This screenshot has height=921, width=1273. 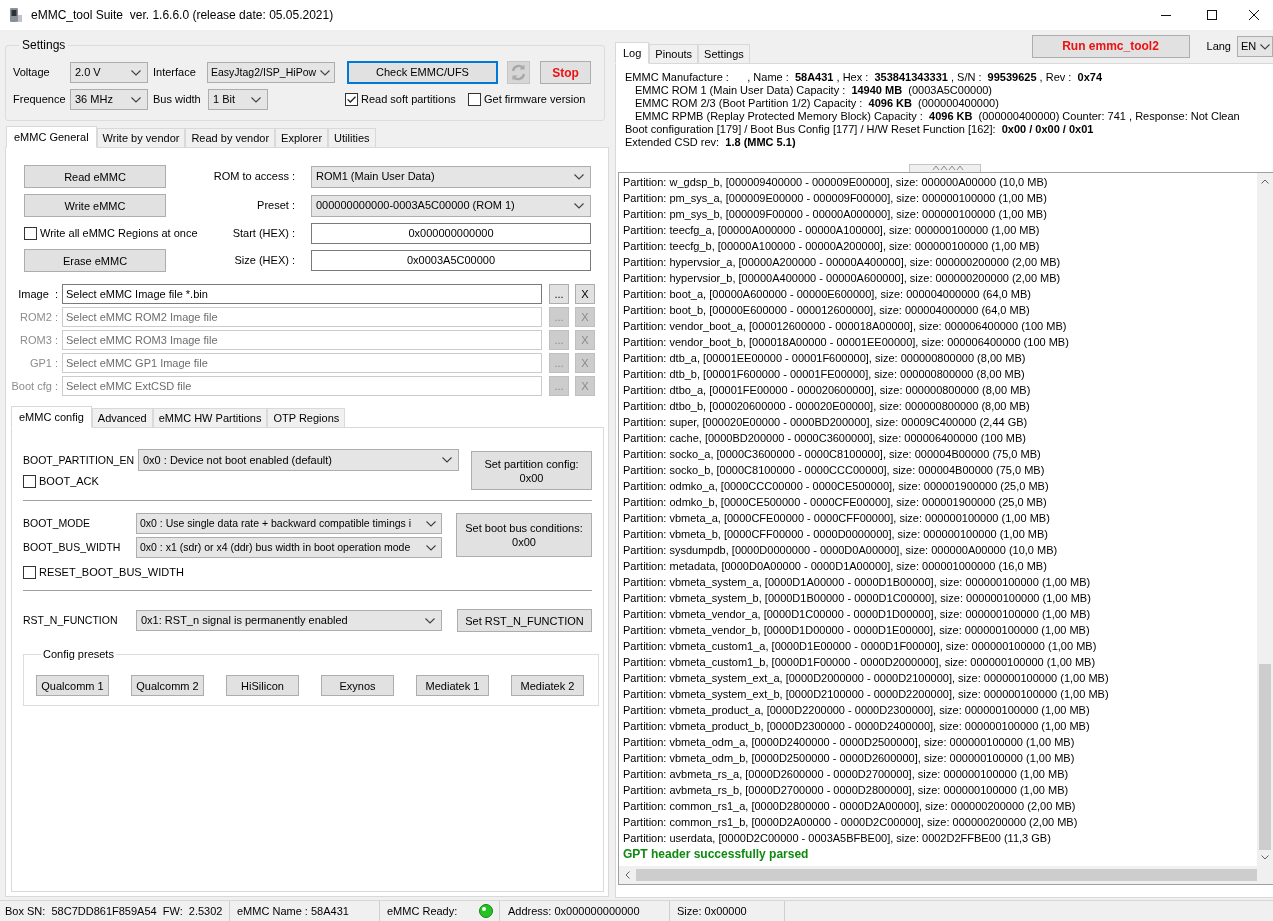 What do you see at coordinates (846, 790) in the screenshot?
I see `log-line: Partition: avbmeta_rs_b, [0000D2700000 - 0000D2800000], size: 000000100000 (1,00 MB)` at bounding box center [846, 790].